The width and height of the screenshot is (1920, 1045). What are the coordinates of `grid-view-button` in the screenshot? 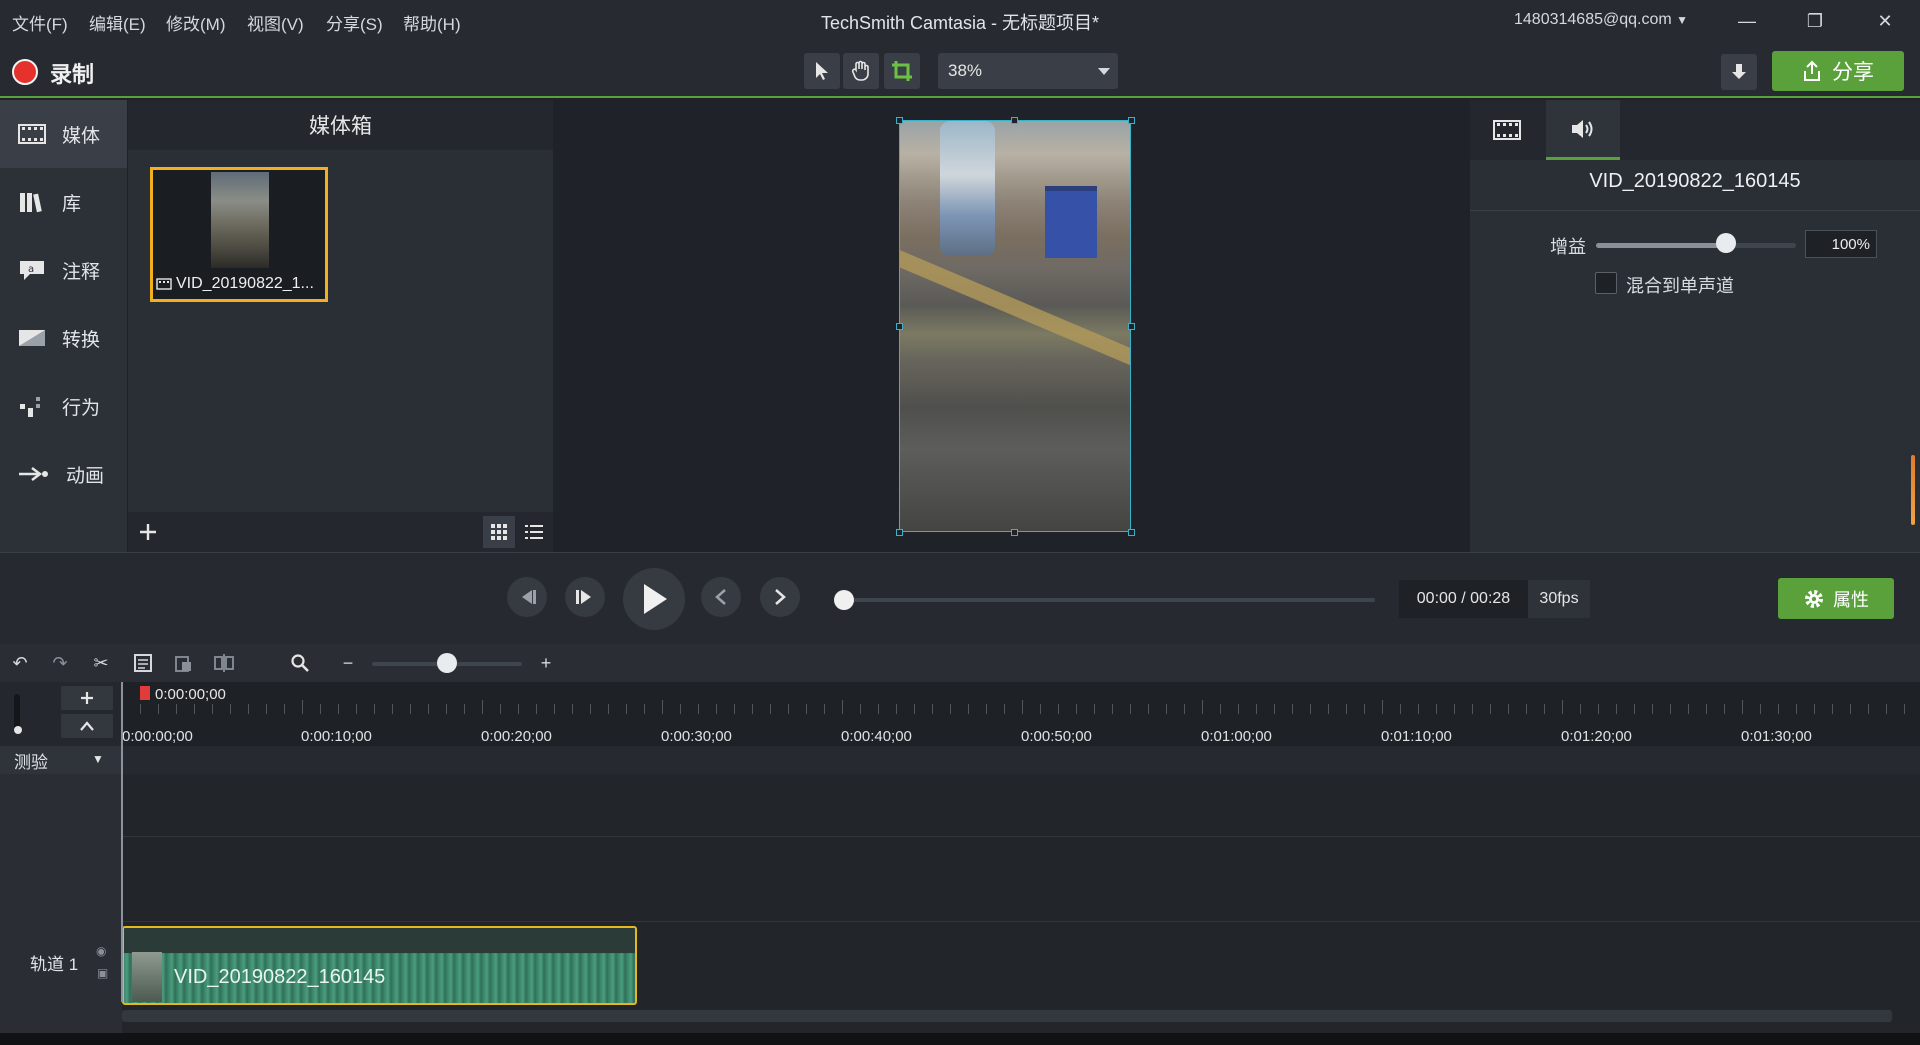 It's located at (499, 532).